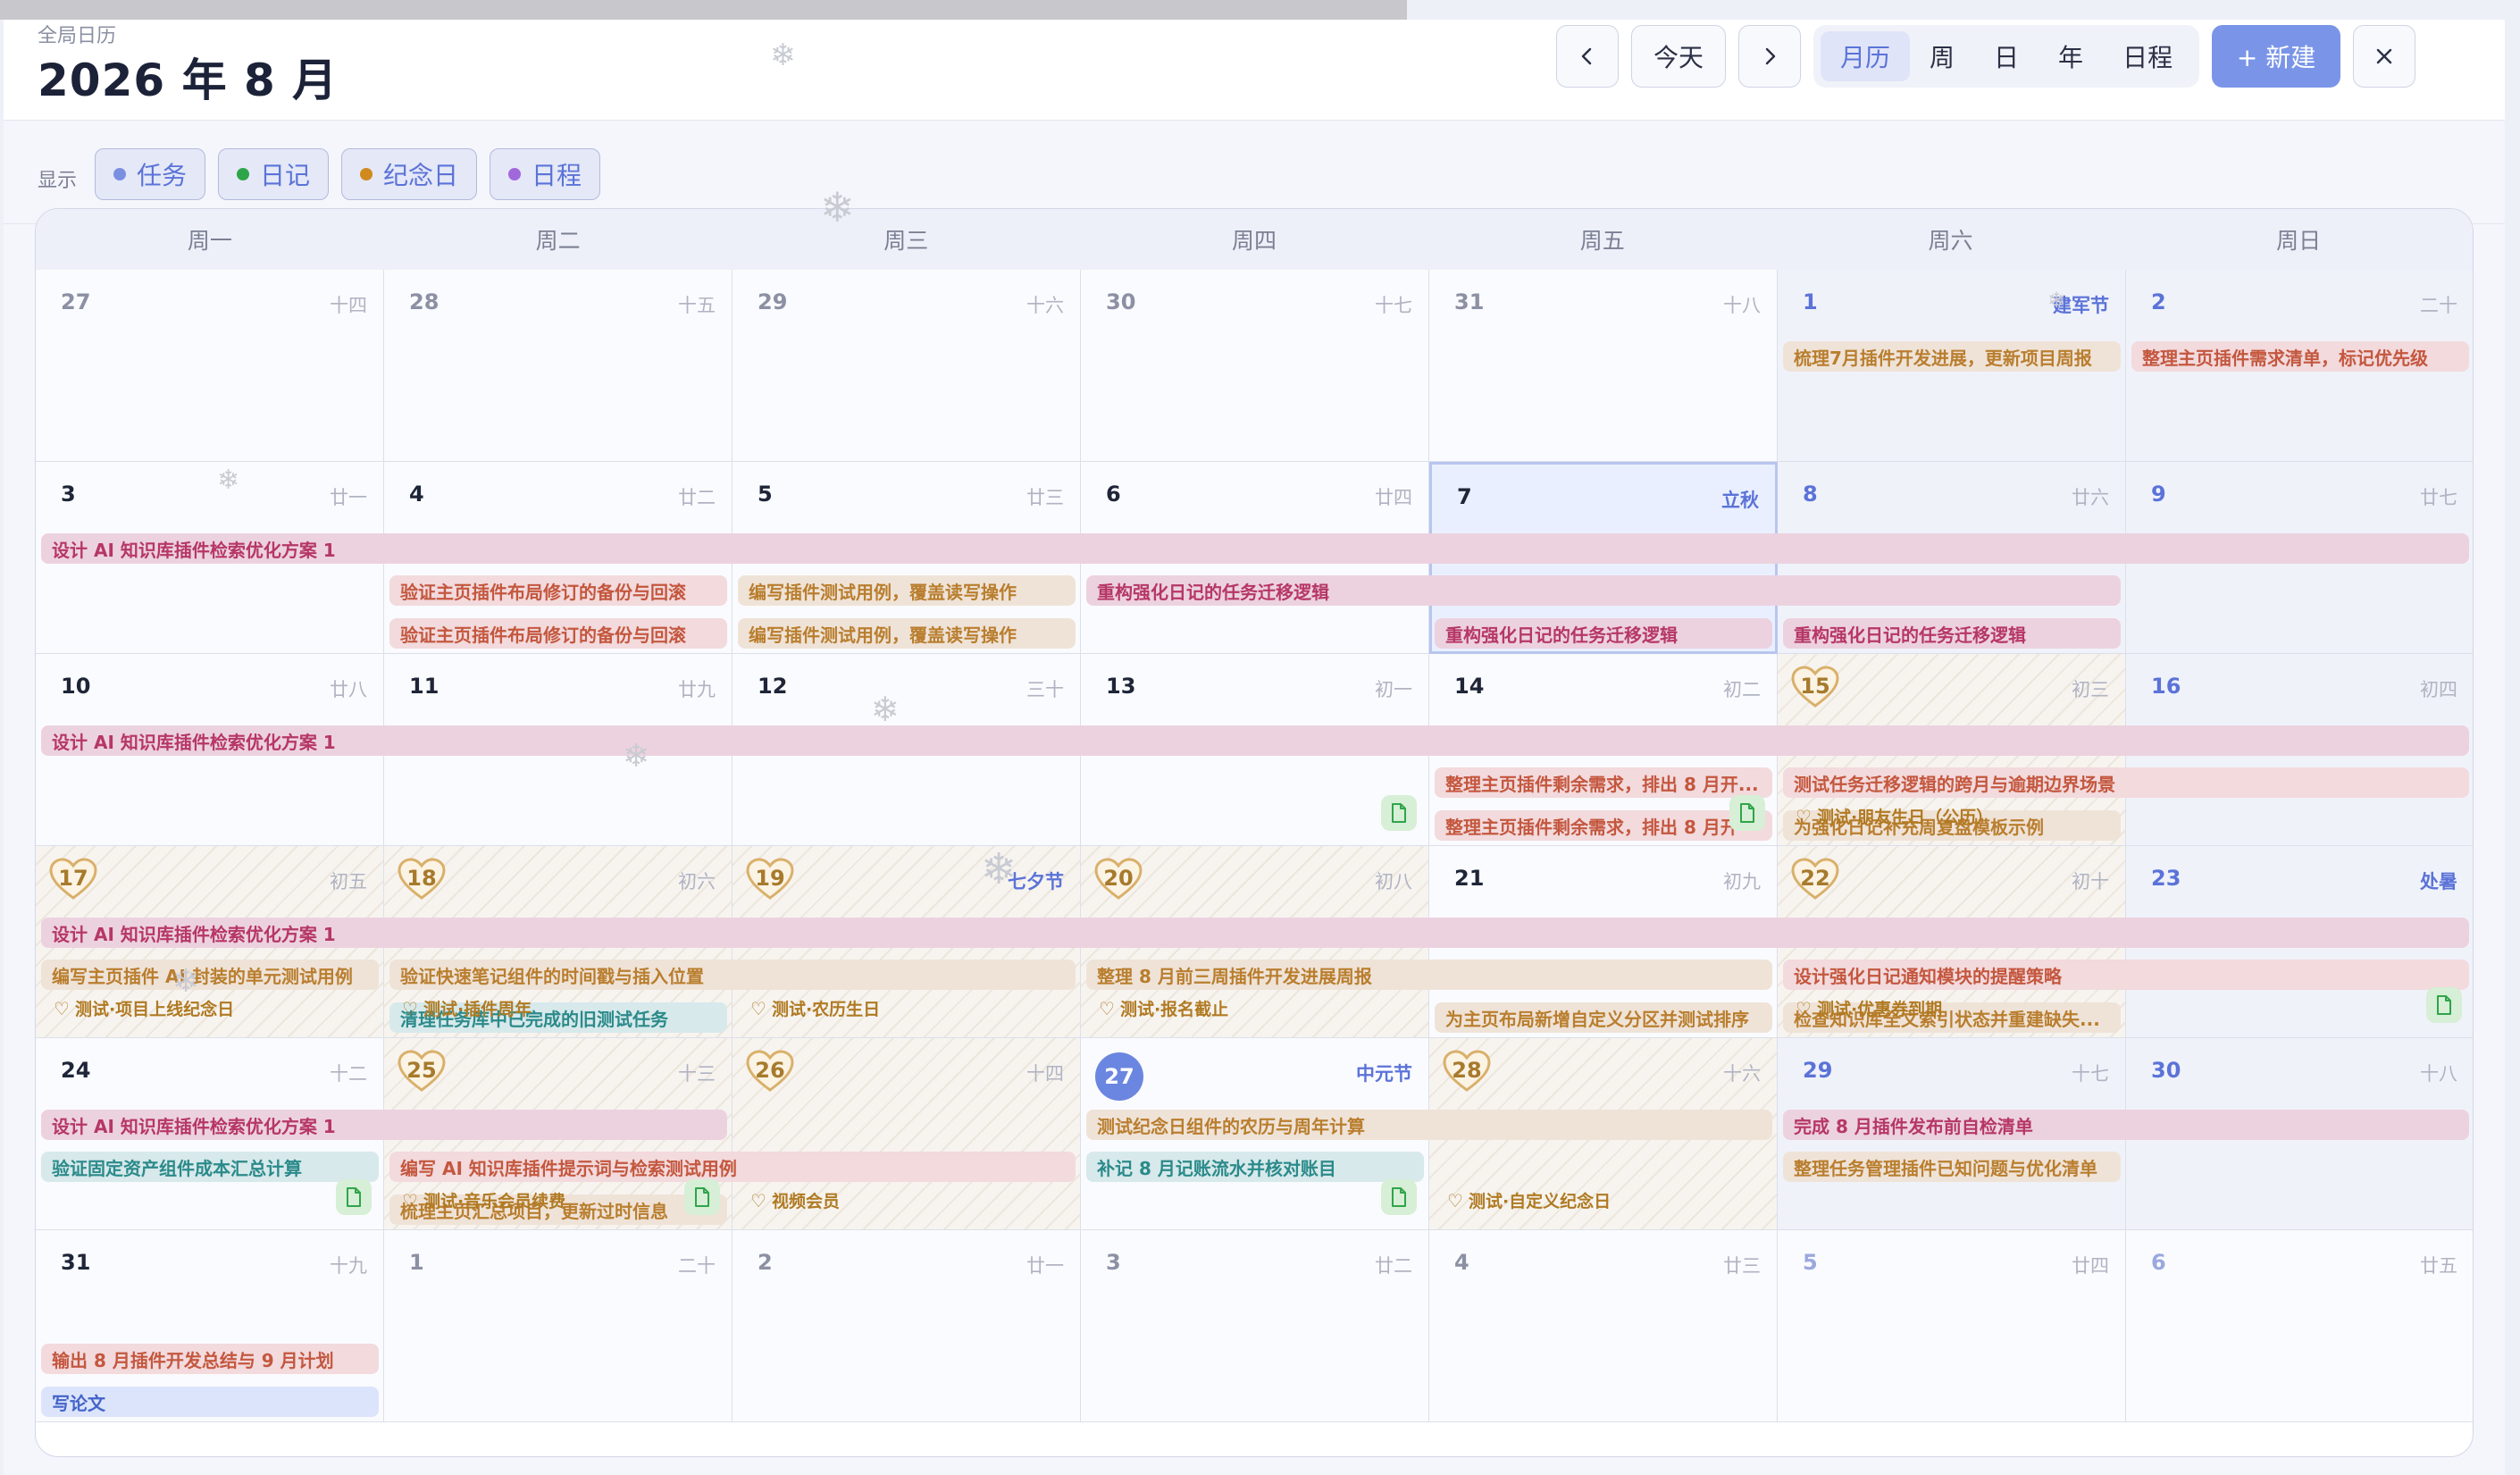 The height and width of the screenshot is (1475, 2520). I want to click on event-bar: 输出 8 月插件开发总结与 9 月计划, so click(210, 1359).